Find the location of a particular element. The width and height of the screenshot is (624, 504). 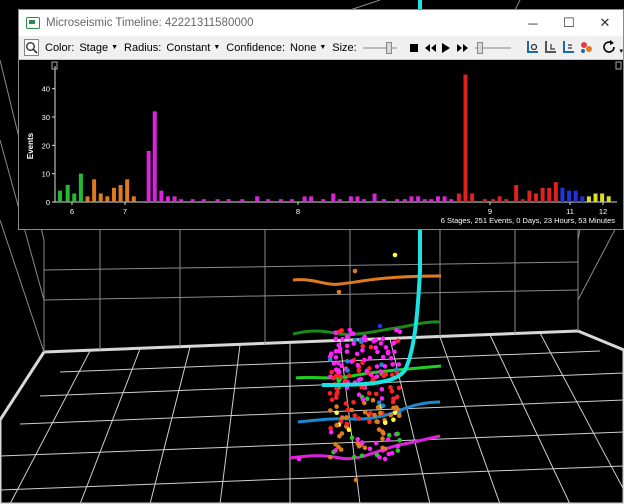

scroll-marker-right-icon is located at coordinates (618, 65).